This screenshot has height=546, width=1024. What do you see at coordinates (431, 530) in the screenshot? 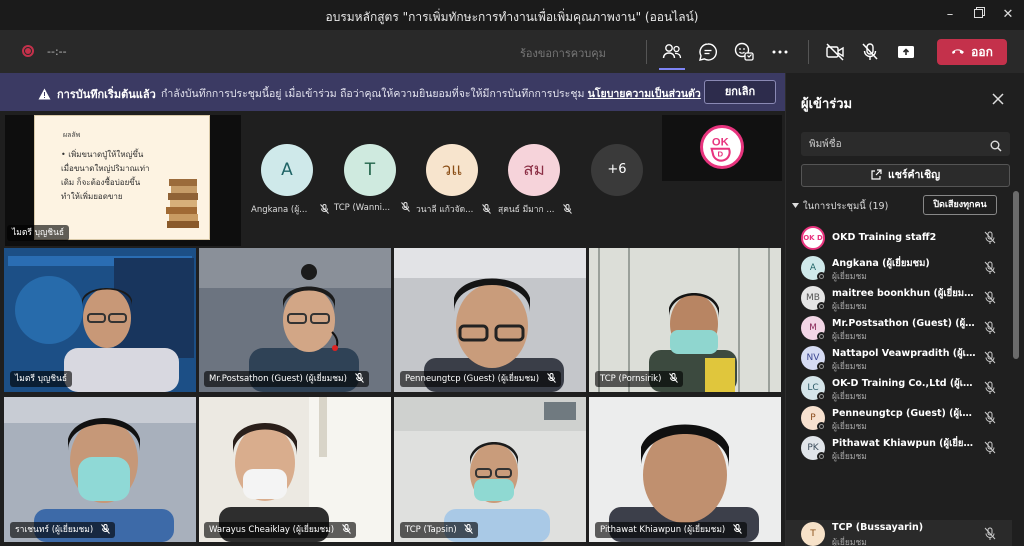
I see `participant-name-text: TCP (Tapsin)` at bounding box center [431, 530].